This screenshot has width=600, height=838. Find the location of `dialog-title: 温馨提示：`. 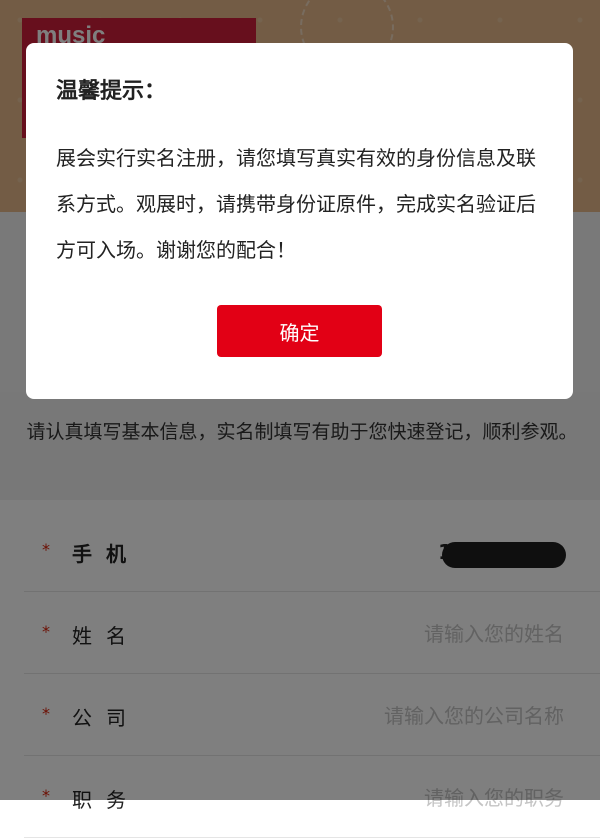

dialog-title: 温馨提示： is located at coordinates (111, 91).